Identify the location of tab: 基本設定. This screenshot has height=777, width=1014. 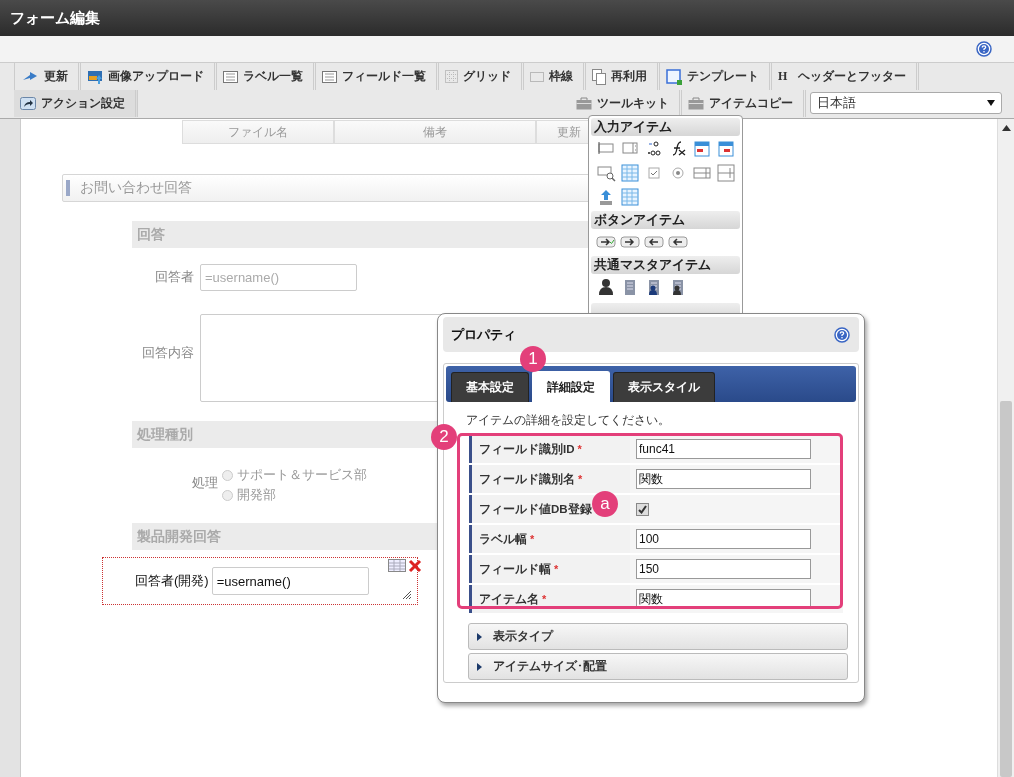
(490, 387).